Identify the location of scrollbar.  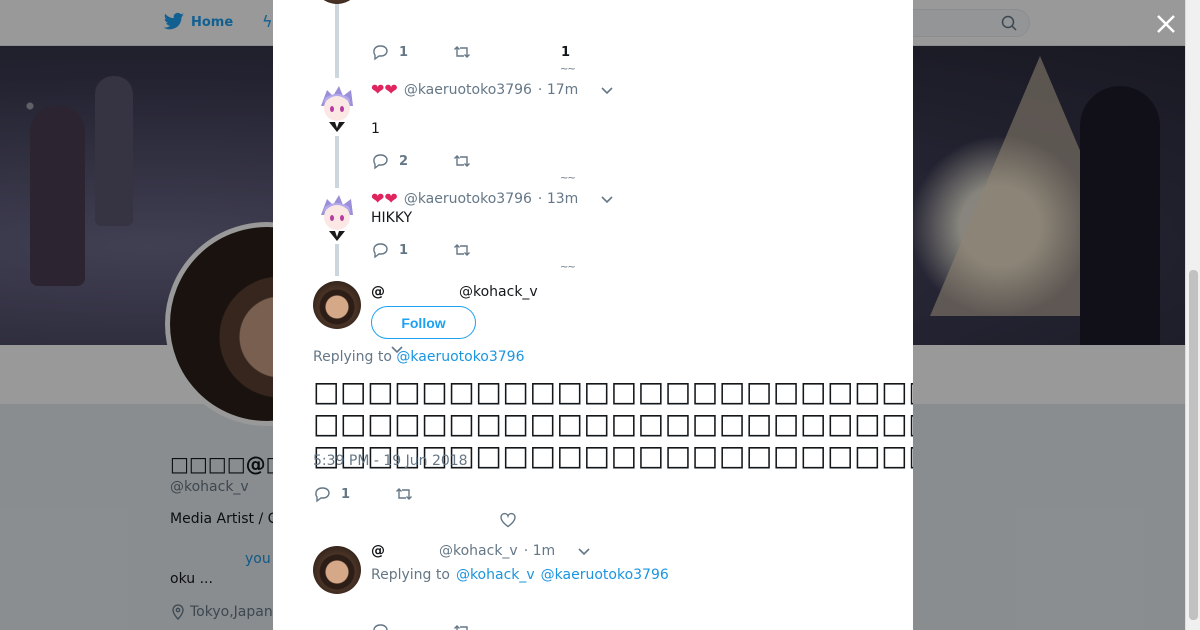
(1192, 315).